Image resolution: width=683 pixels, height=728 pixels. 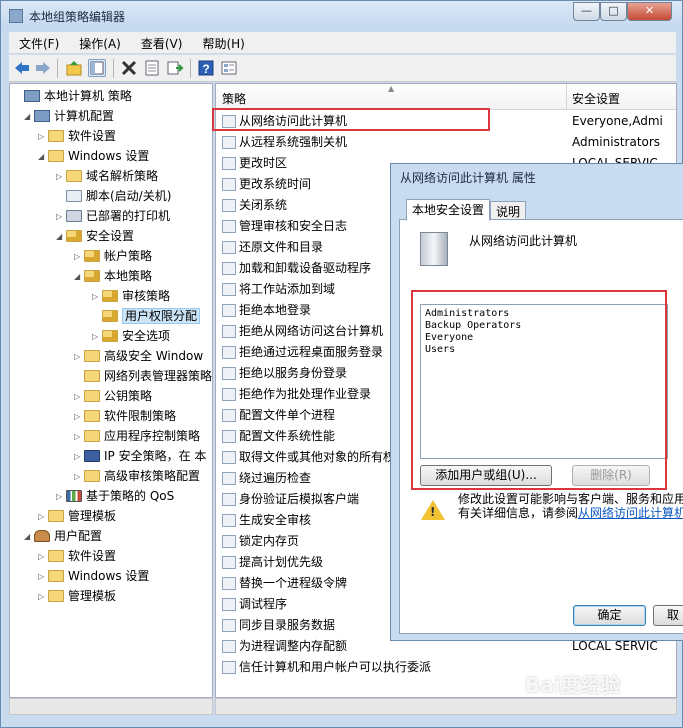 What do you see at coordinates (630, 513) in the screenshot?
I see `more-info-link: 从网络访问此计算机` at bounding box center [630, 513].